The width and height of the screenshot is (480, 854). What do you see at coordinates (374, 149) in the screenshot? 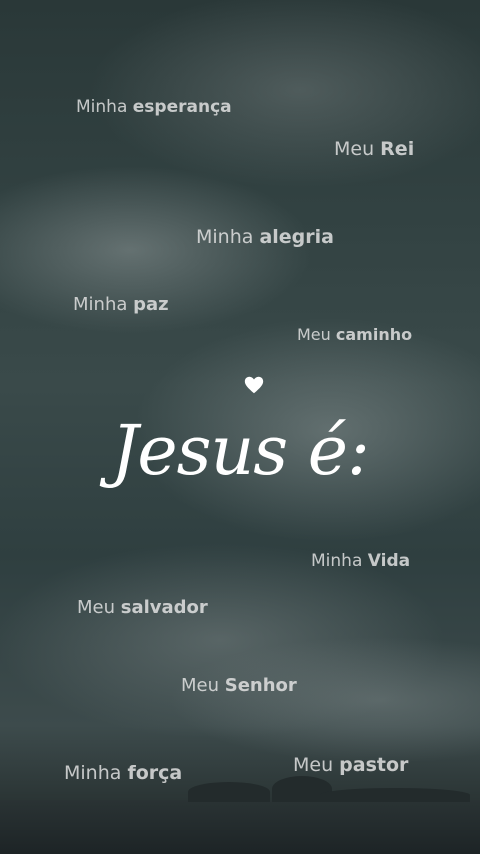
I see `phrase-rei: Meu Rei` at bounding box center [374, 149].